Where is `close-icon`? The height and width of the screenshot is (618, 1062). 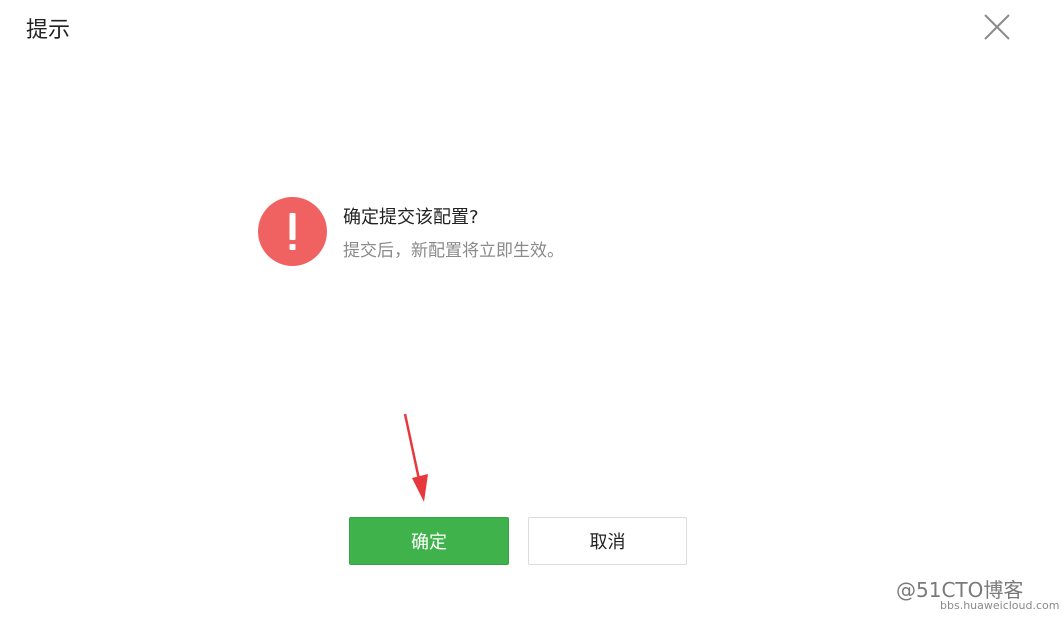 close-icon is located at coordinates (997, 27).